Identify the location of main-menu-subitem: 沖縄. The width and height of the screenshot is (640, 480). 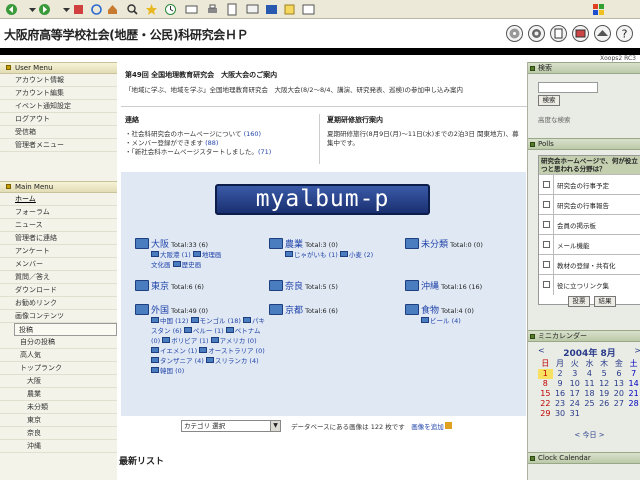
(58, 446).